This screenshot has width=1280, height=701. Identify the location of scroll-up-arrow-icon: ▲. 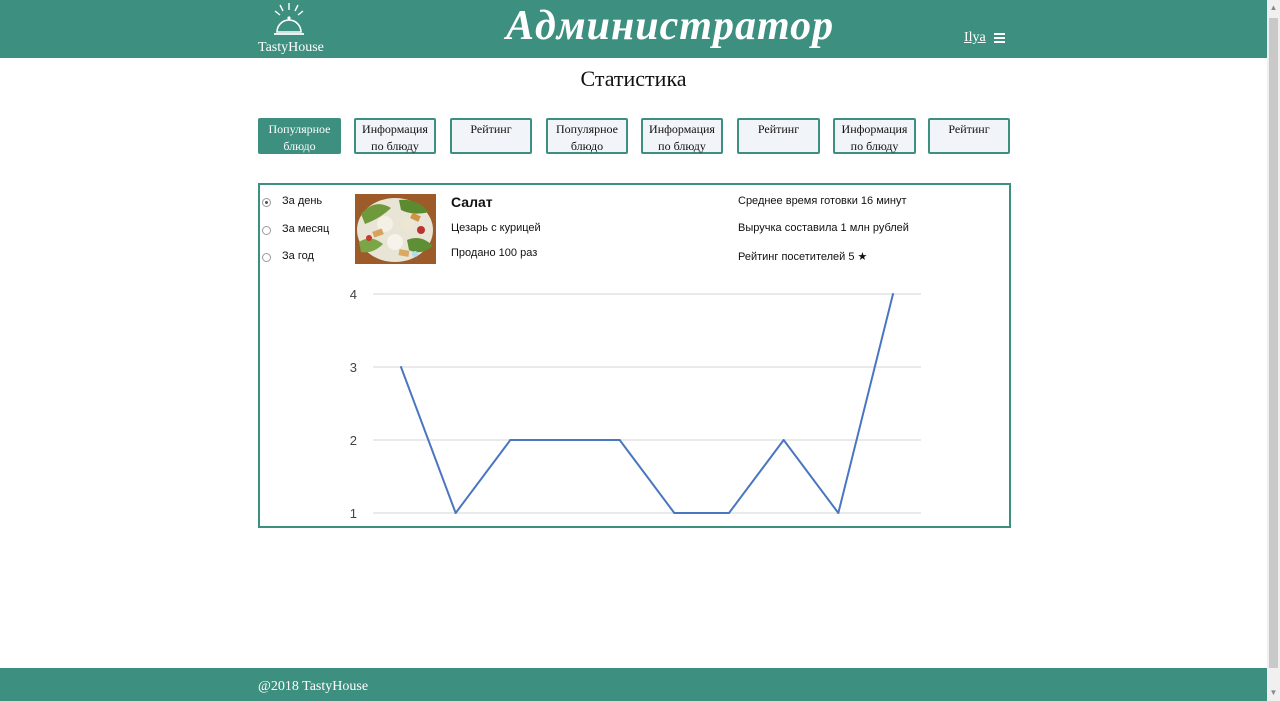
(1273, 8).